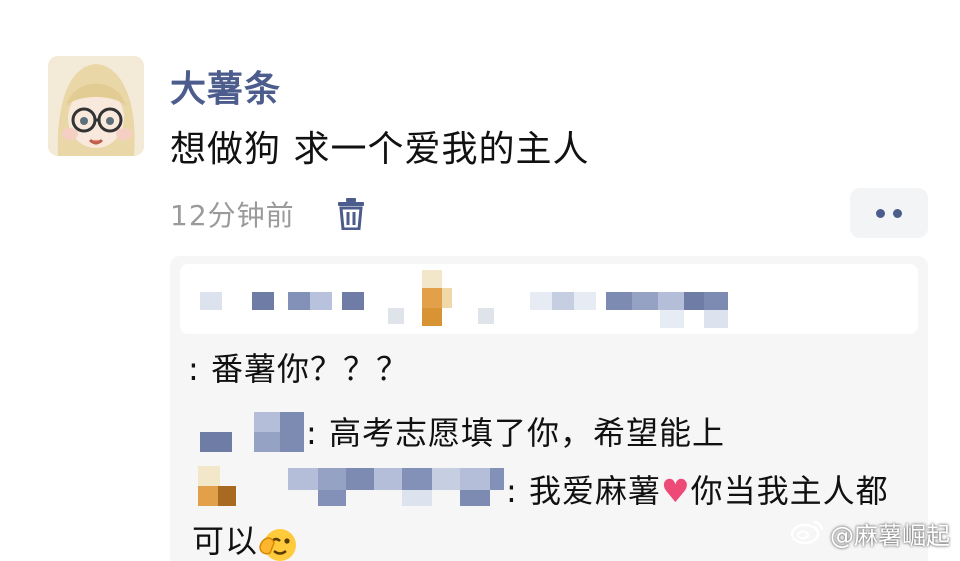 Image resolution: width=960 pixels, height=561 pixels. Describe the element at coordinates (583, 491) in the screenshot. I see `reply-line-3-part1: : 我爱麻薯` at that location.